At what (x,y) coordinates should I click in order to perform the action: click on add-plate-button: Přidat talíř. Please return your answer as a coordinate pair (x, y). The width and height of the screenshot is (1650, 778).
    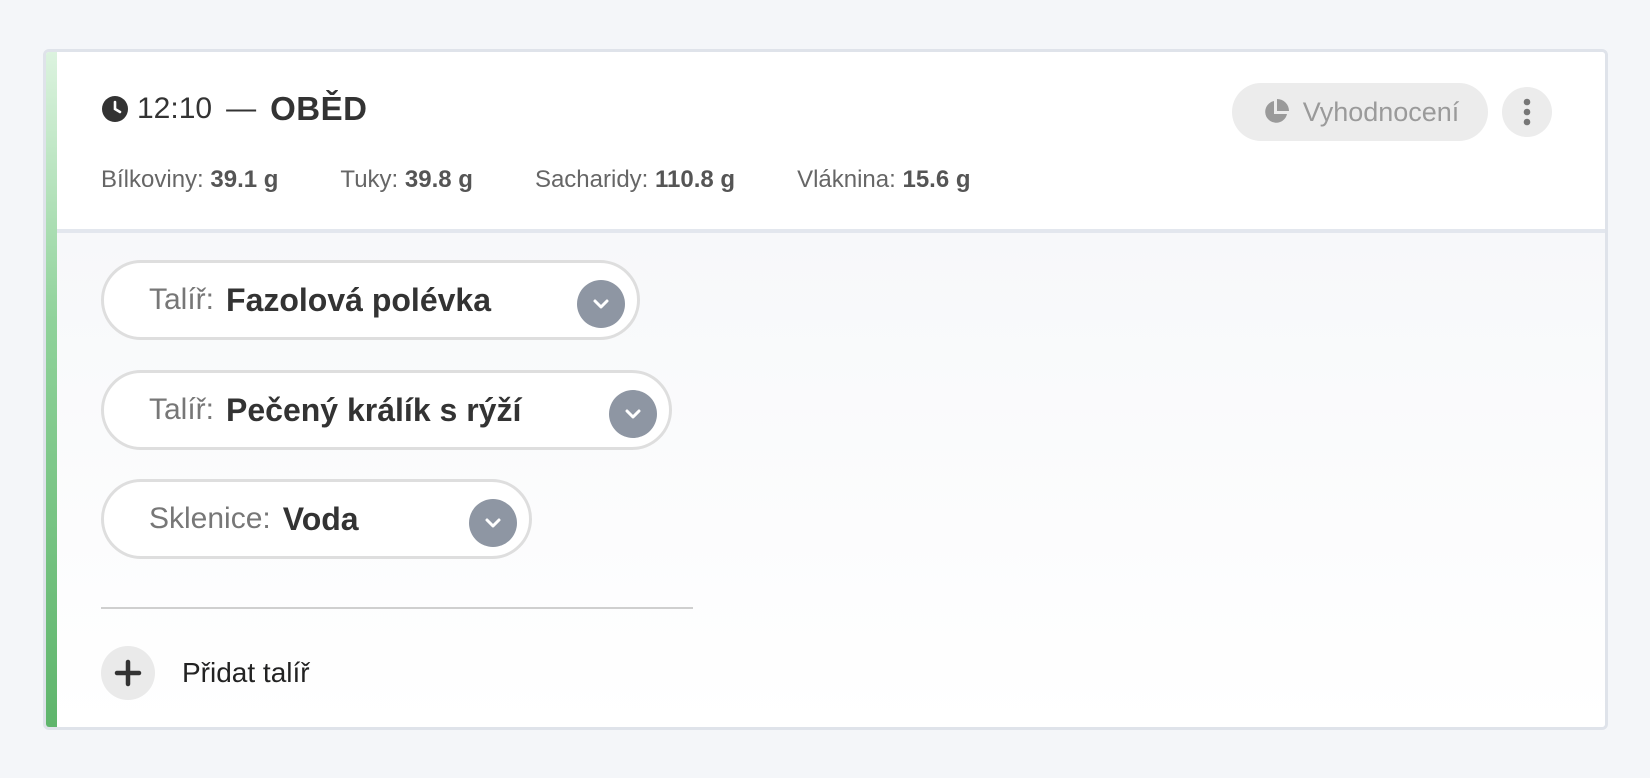
    Looking at the image, I should click on (205, 673).